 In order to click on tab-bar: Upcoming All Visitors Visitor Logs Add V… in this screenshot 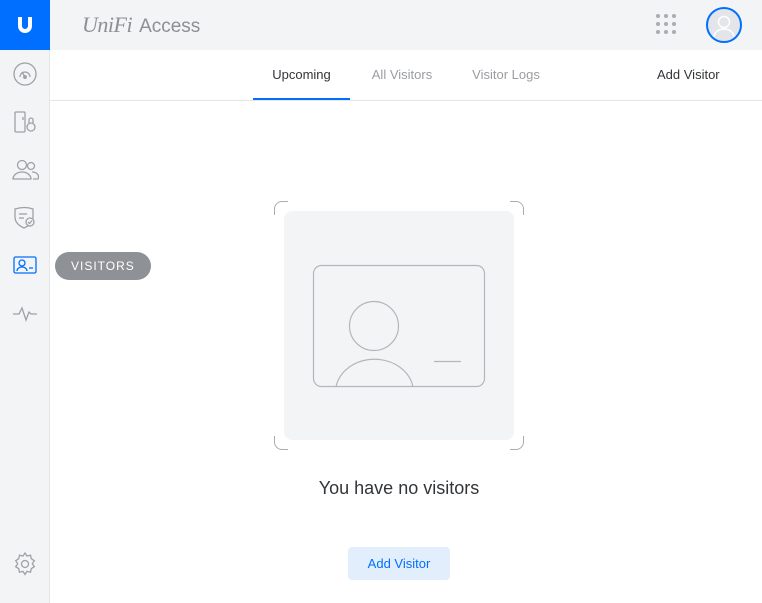, I will do `click(406, 75)`.